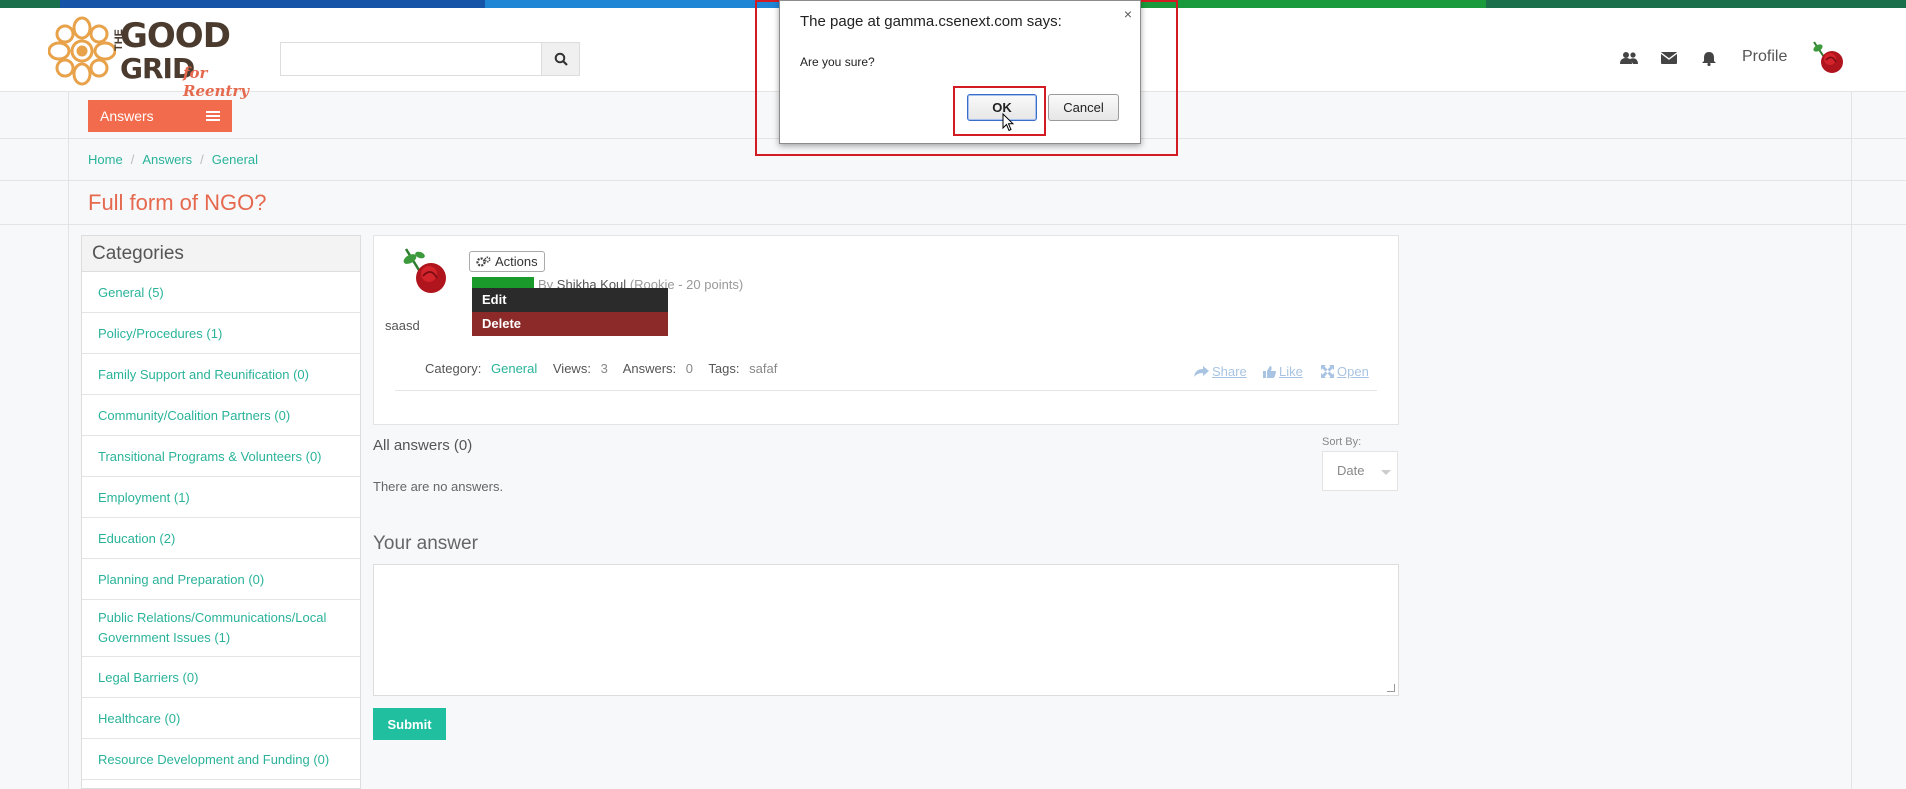 The height and width of the screenshot is (789, 1906). What do you see at coordinates (221, 677) in the screenshot?
I see `category-item: Legal Barriers (0)` at bounding box center [221, 677].